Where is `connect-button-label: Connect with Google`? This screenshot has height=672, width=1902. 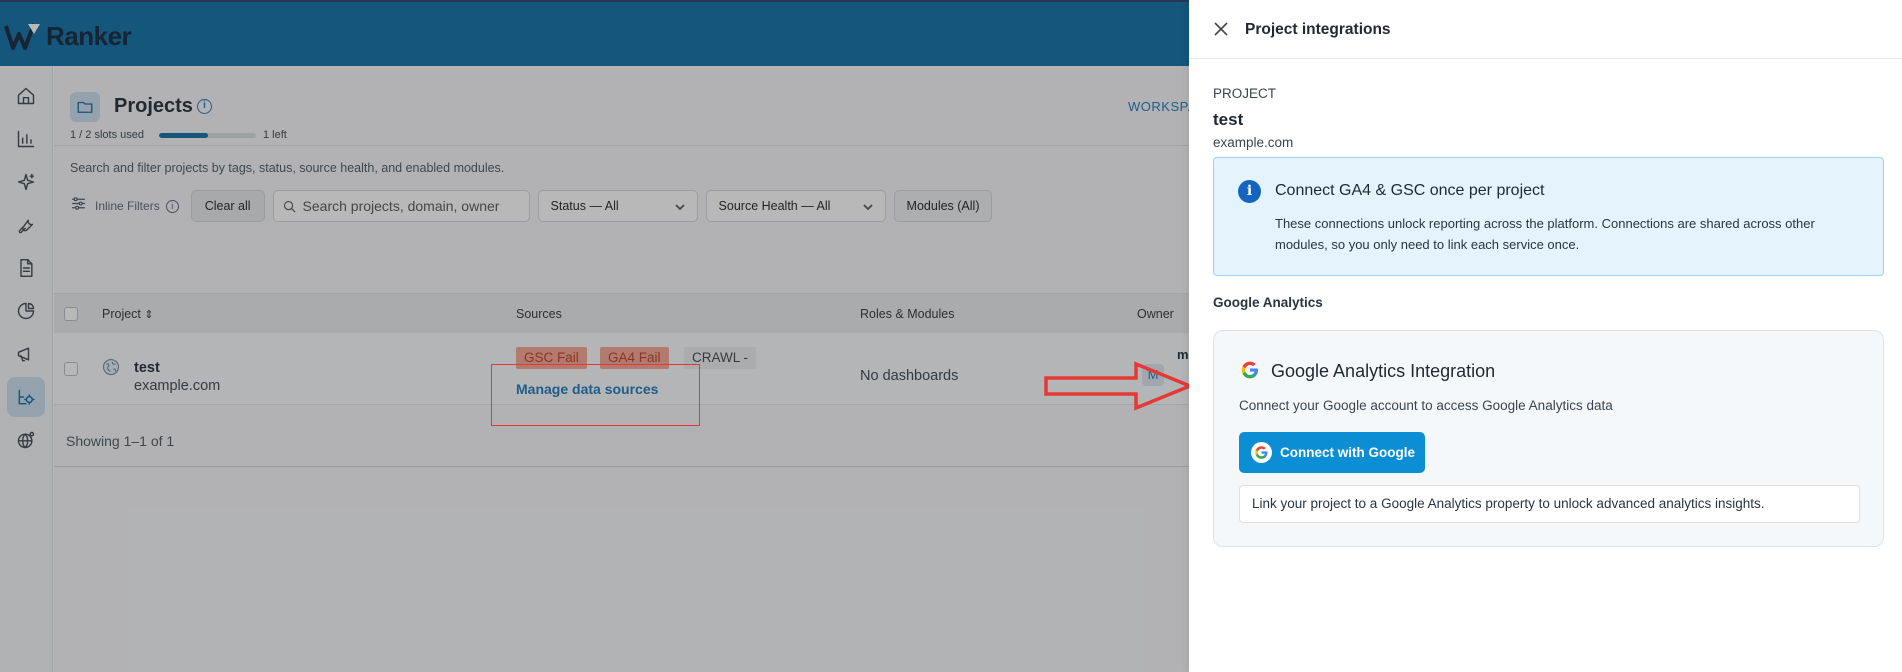
connect-button-label: Connect with Google is located at coordinates (1347, 452).